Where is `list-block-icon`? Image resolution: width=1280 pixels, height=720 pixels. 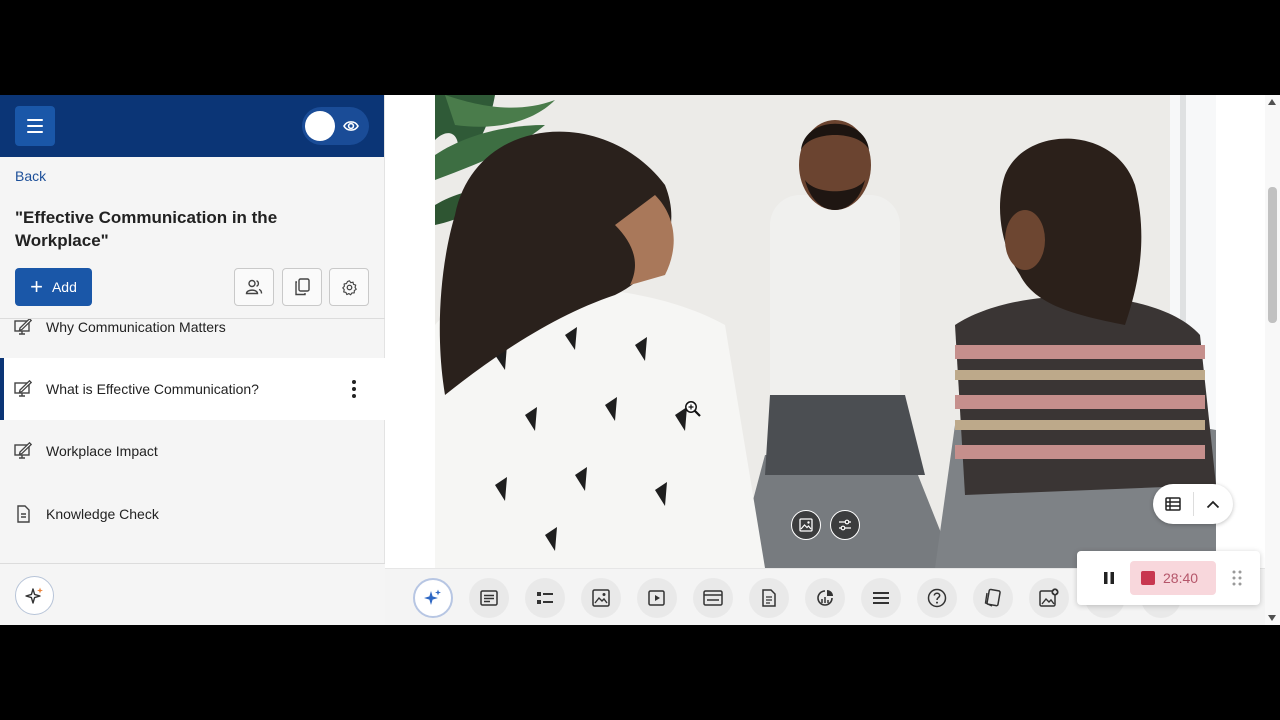
list-block-icon is located at coordinates (545, 598).